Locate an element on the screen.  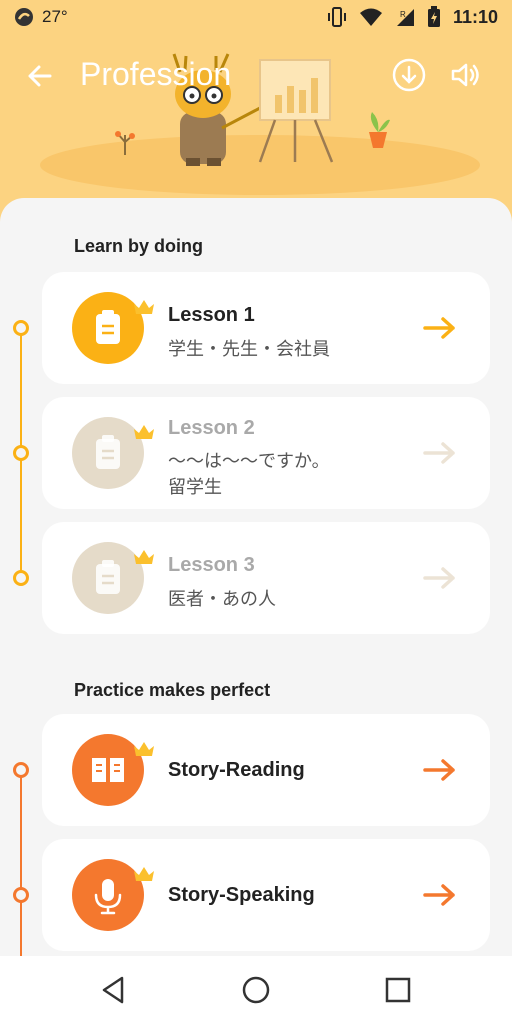
status-bar: 27° R 11:10 is located at coordinates (256, 18).